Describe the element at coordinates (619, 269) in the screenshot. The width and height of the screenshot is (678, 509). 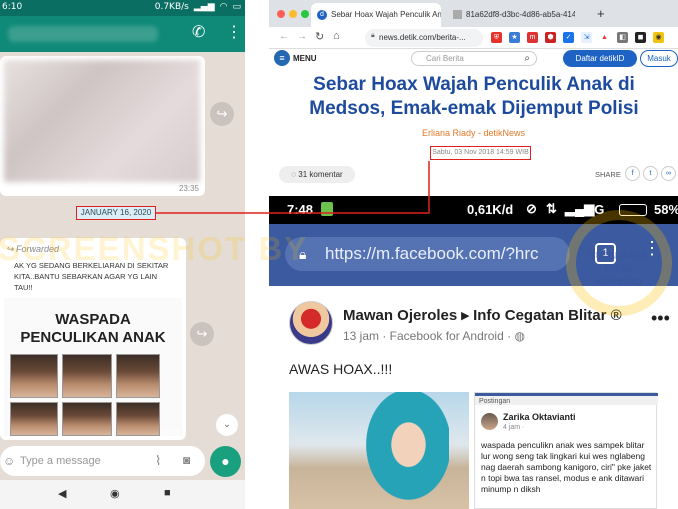
I see `seal-text: TURN BACK HOAX MAFINDO` at that location.